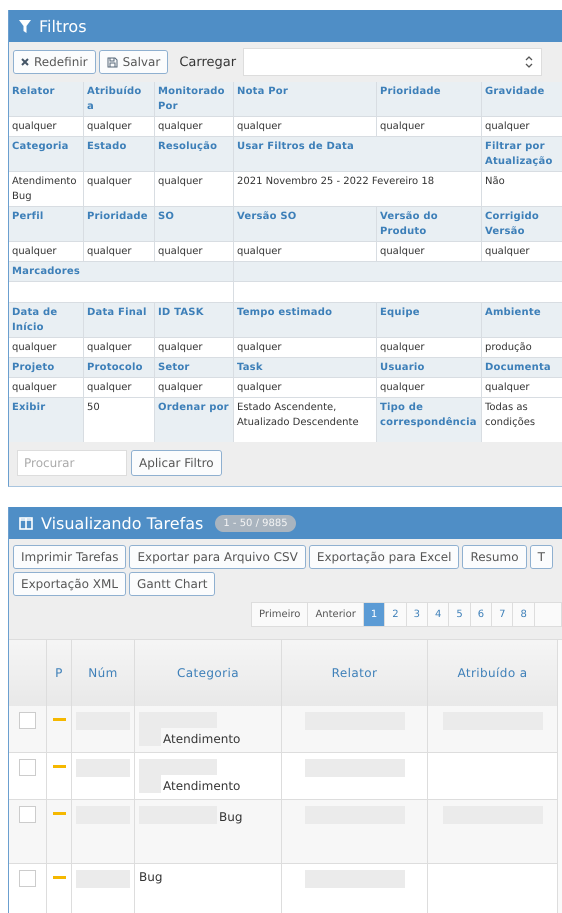  What do you see at coordinates (522, 99) in the screenshot?
I see `filter-label: Gravidade` at bounding box center [522, 99].